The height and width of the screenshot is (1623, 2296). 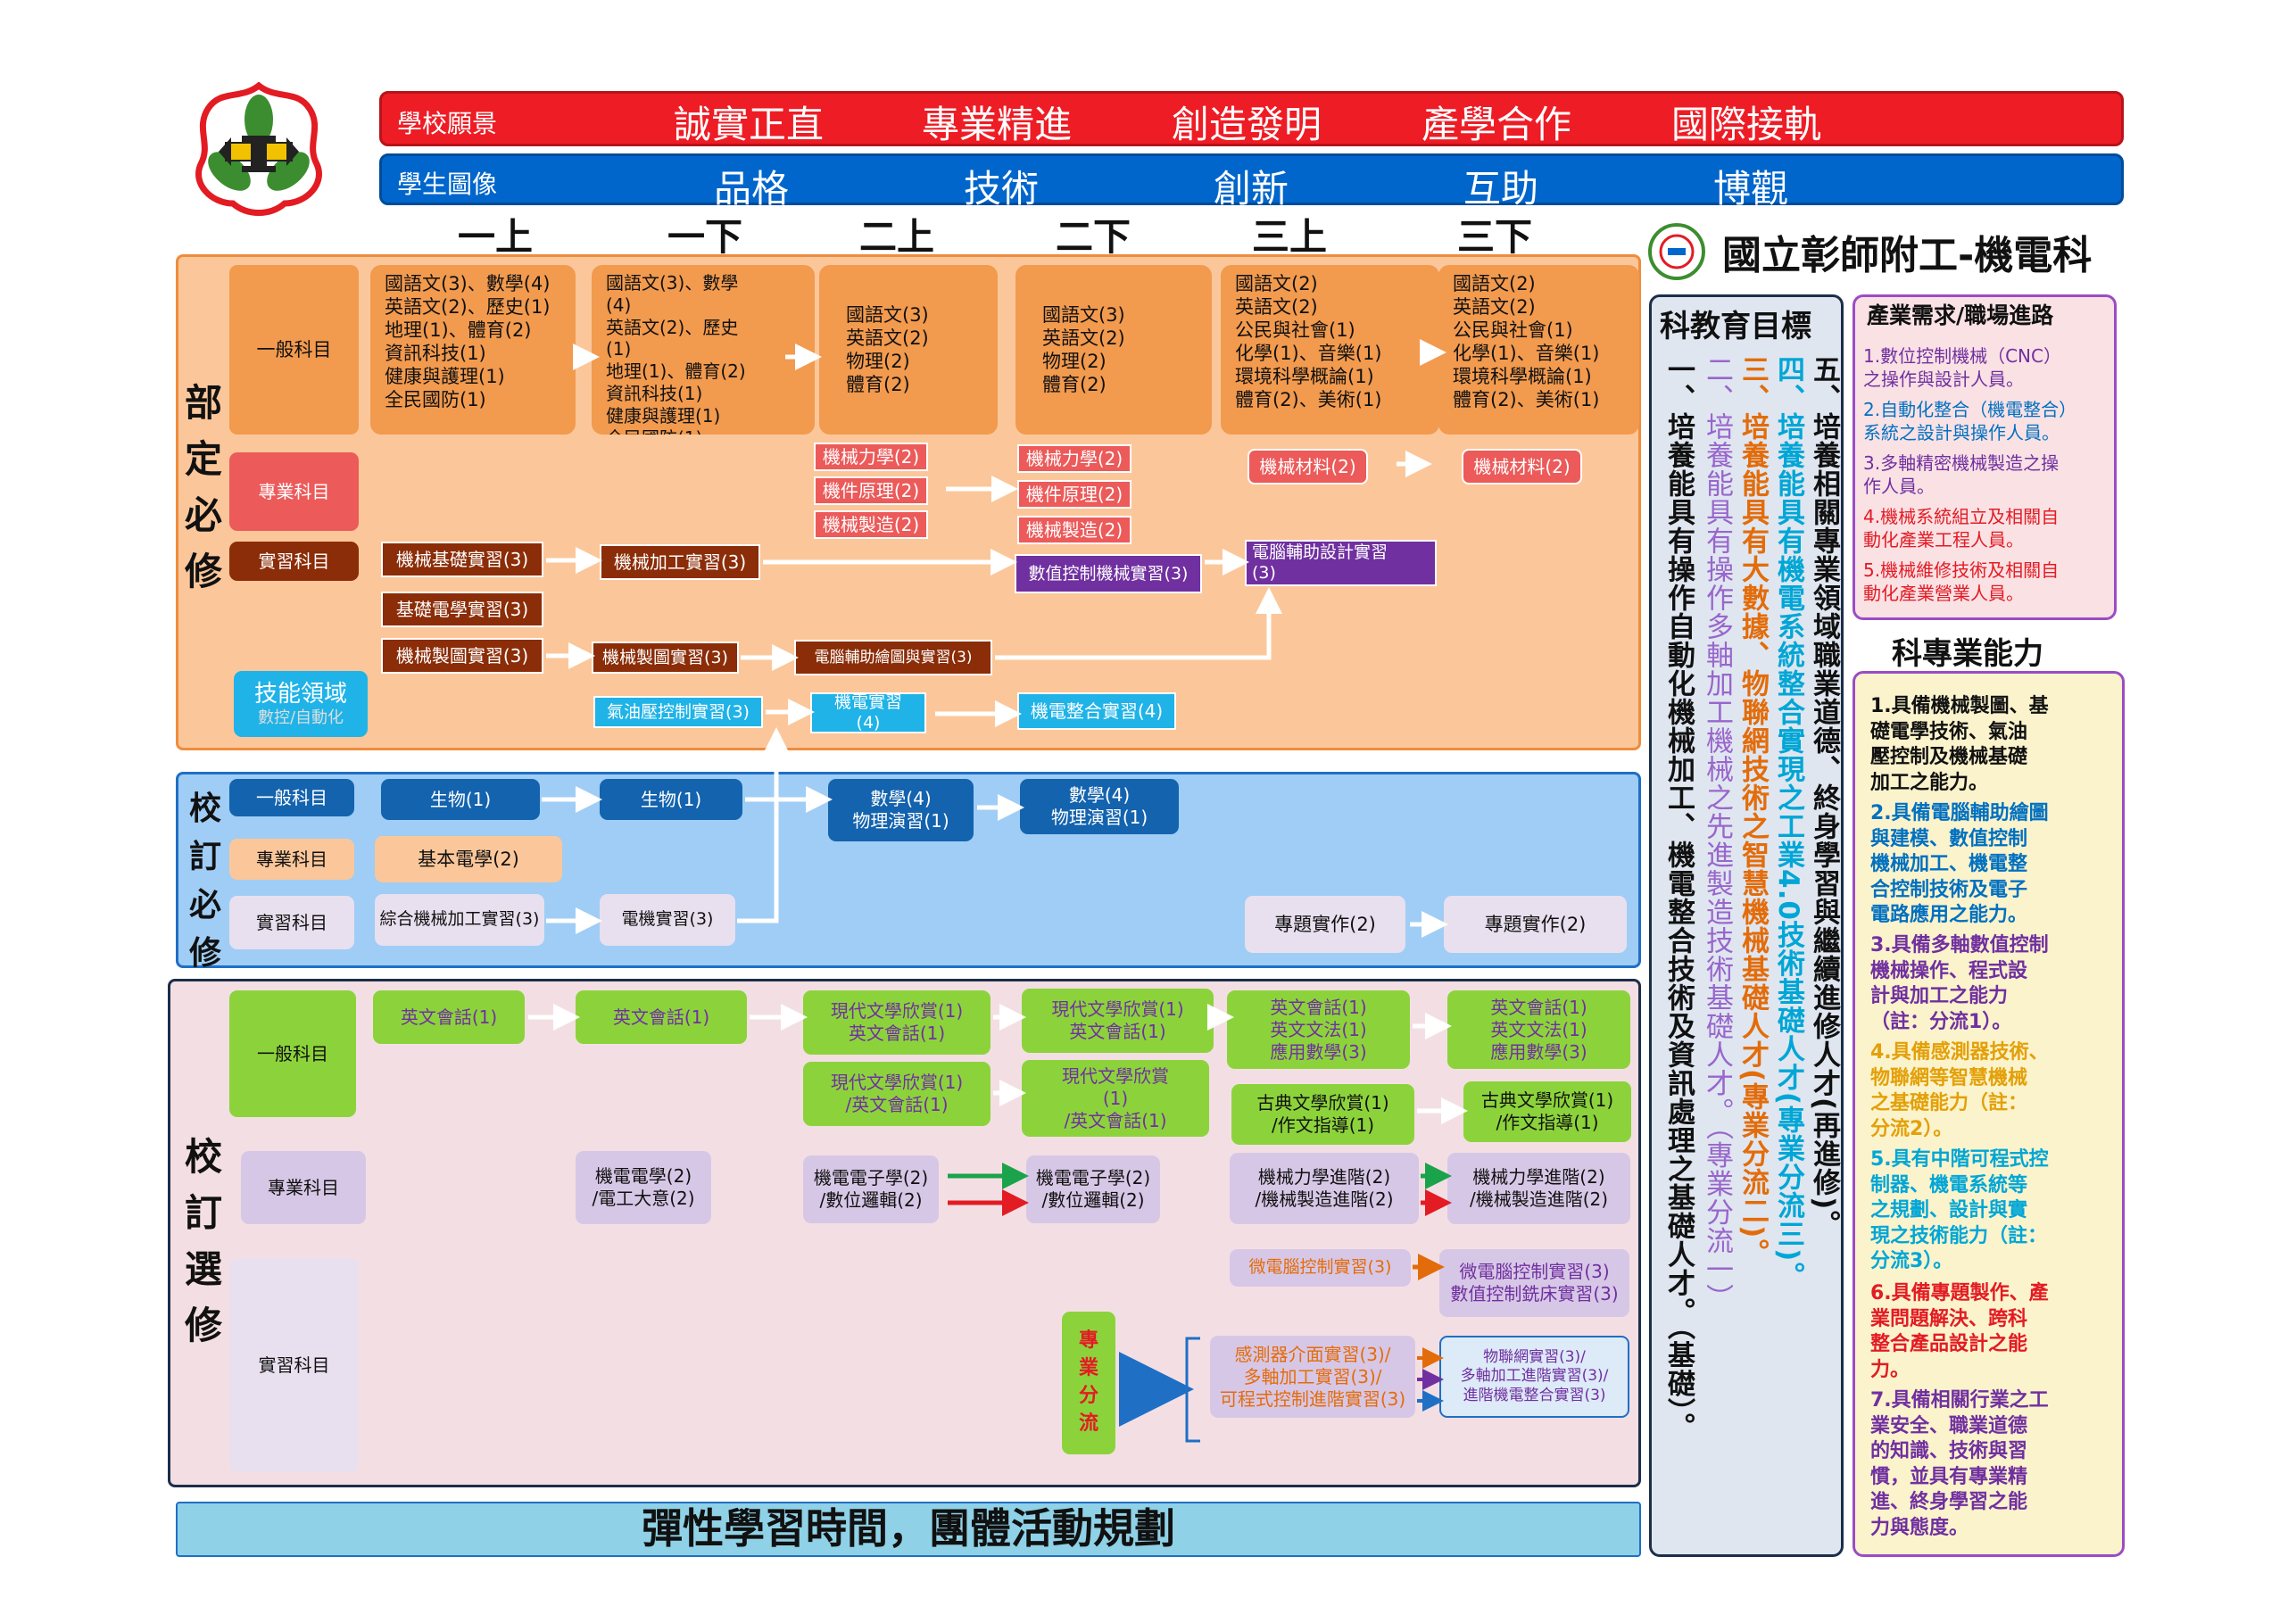 What do you see at coordinates (1341, 563) in the screenshot?
I see `course-box: 電腦輔助設計實習 (3)` at bounding box center [1341, 563].